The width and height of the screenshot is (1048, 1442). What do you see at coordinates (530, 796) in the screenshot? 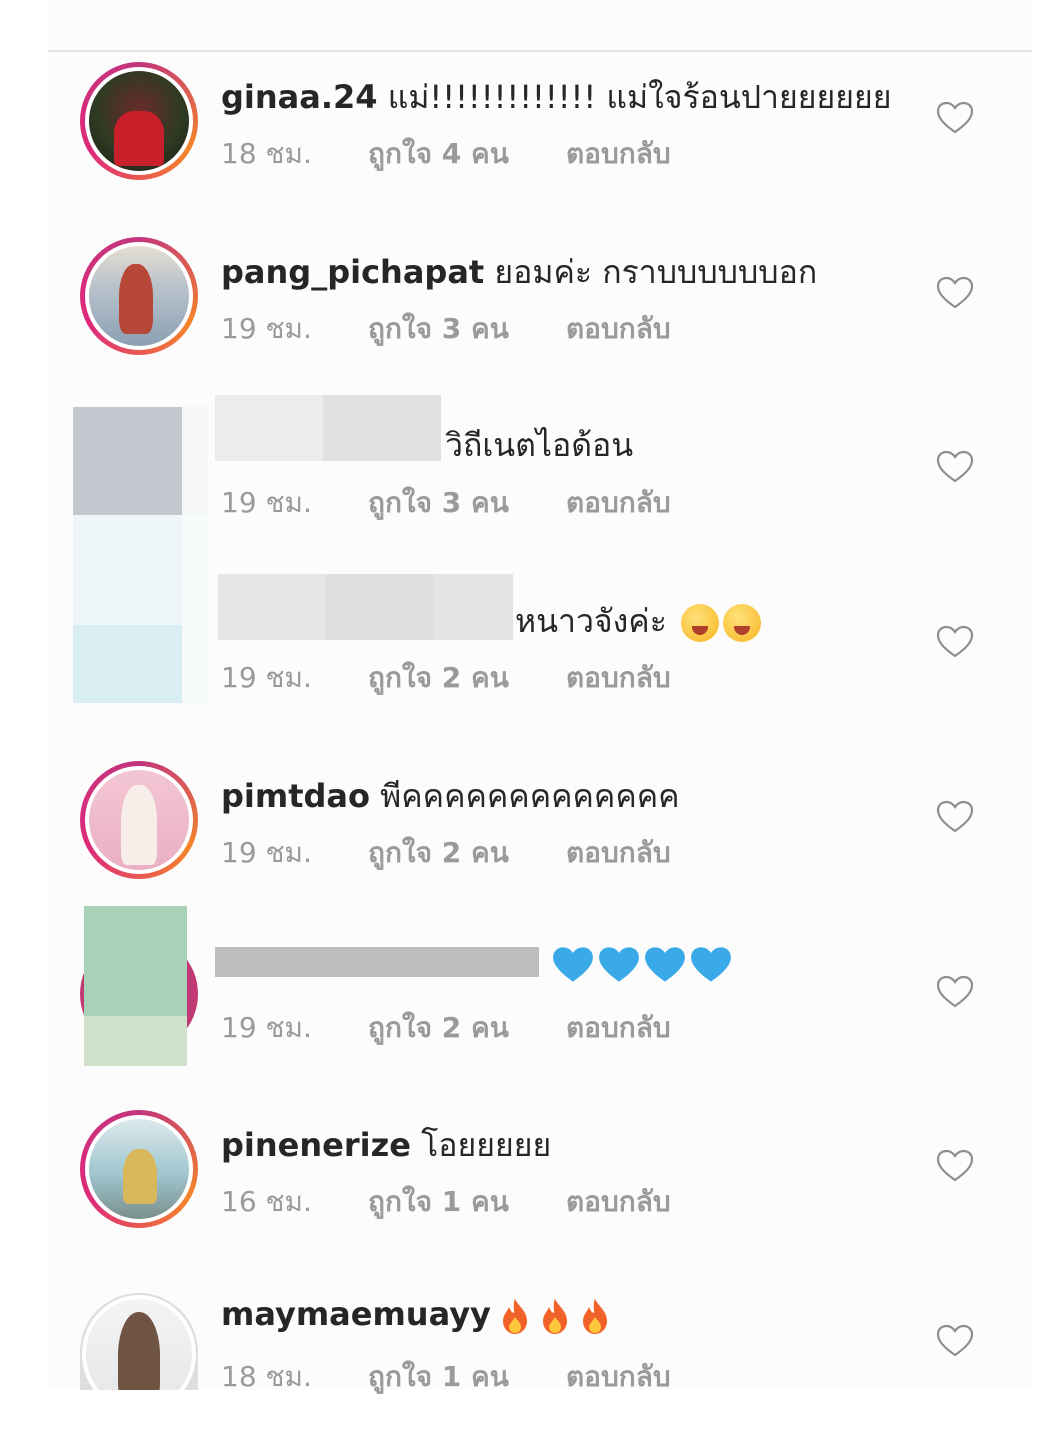
I see `comment-text: พีคคคคคคคคคคคคค` at bounding box center [530, 796].